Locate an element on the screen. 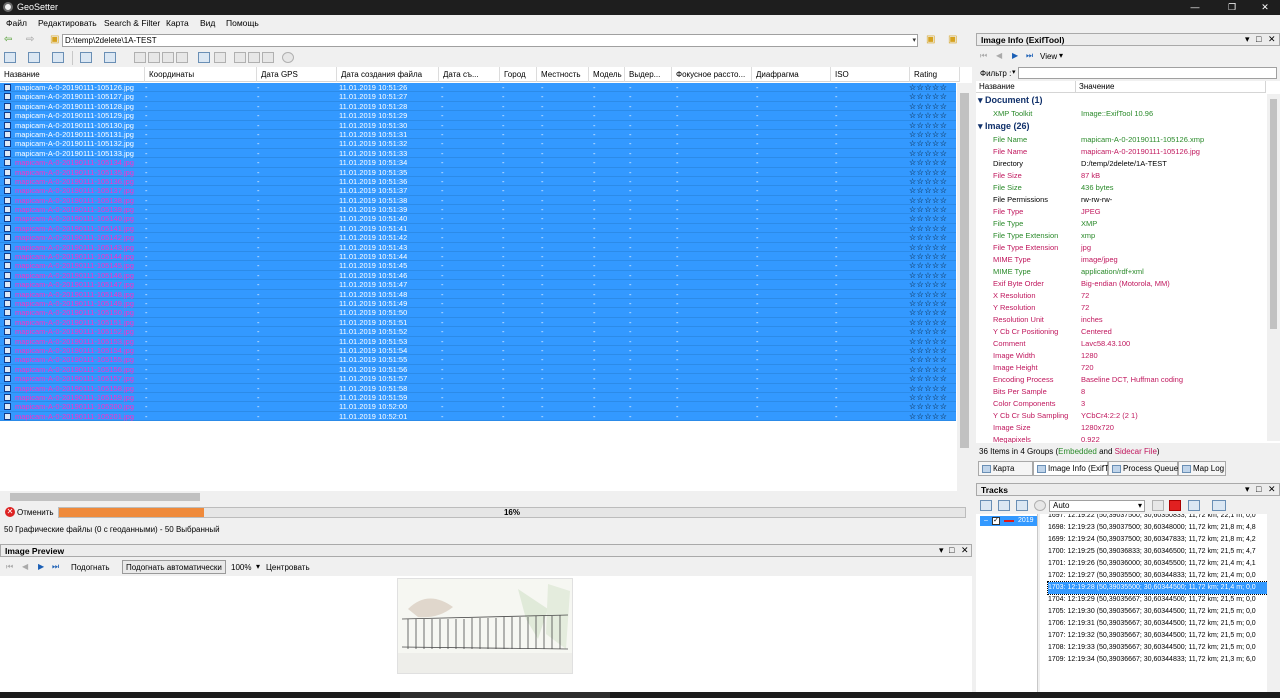  exif-row: File Name mapicam-A-0-20190111-105126.xmp is located at coordinates (1121, 140).